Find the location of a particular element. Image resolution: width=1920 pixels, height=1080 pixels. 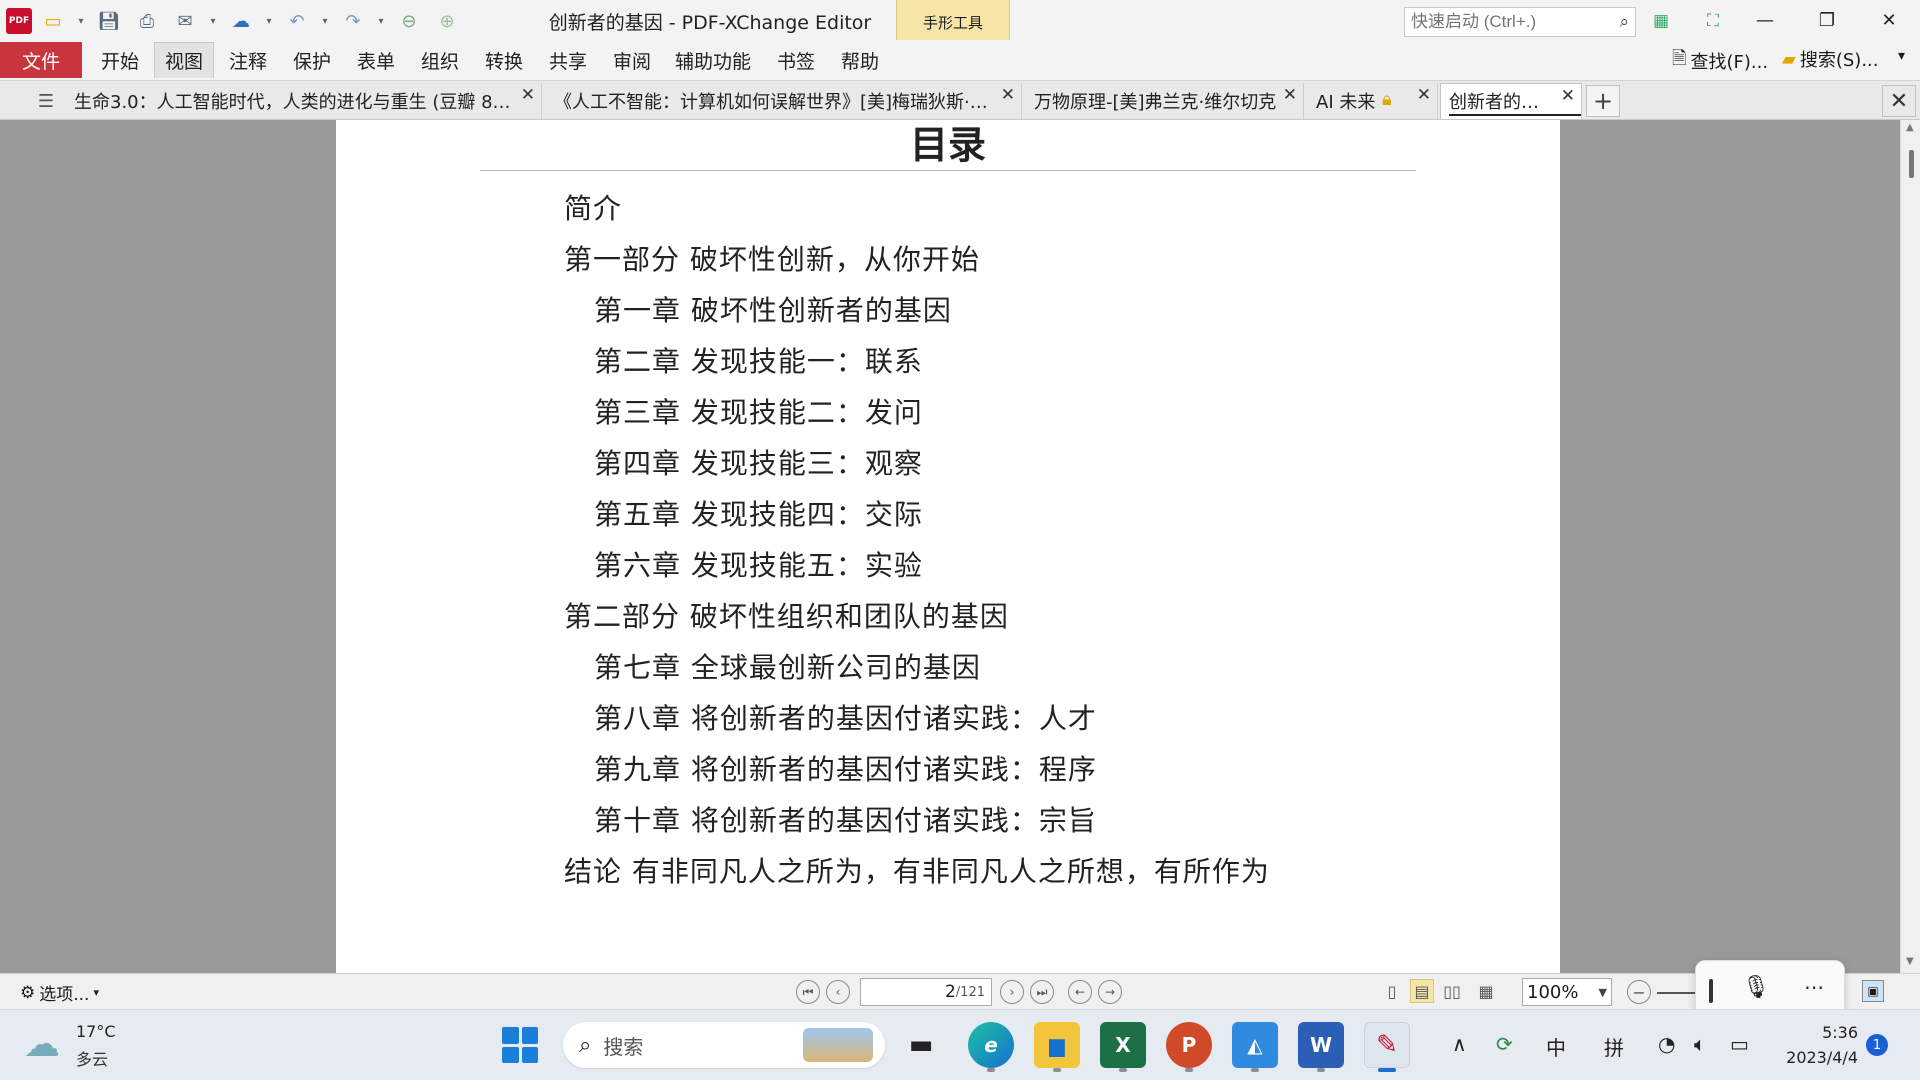

previous-view-icon: ← is located at coordinates (1080, 992).